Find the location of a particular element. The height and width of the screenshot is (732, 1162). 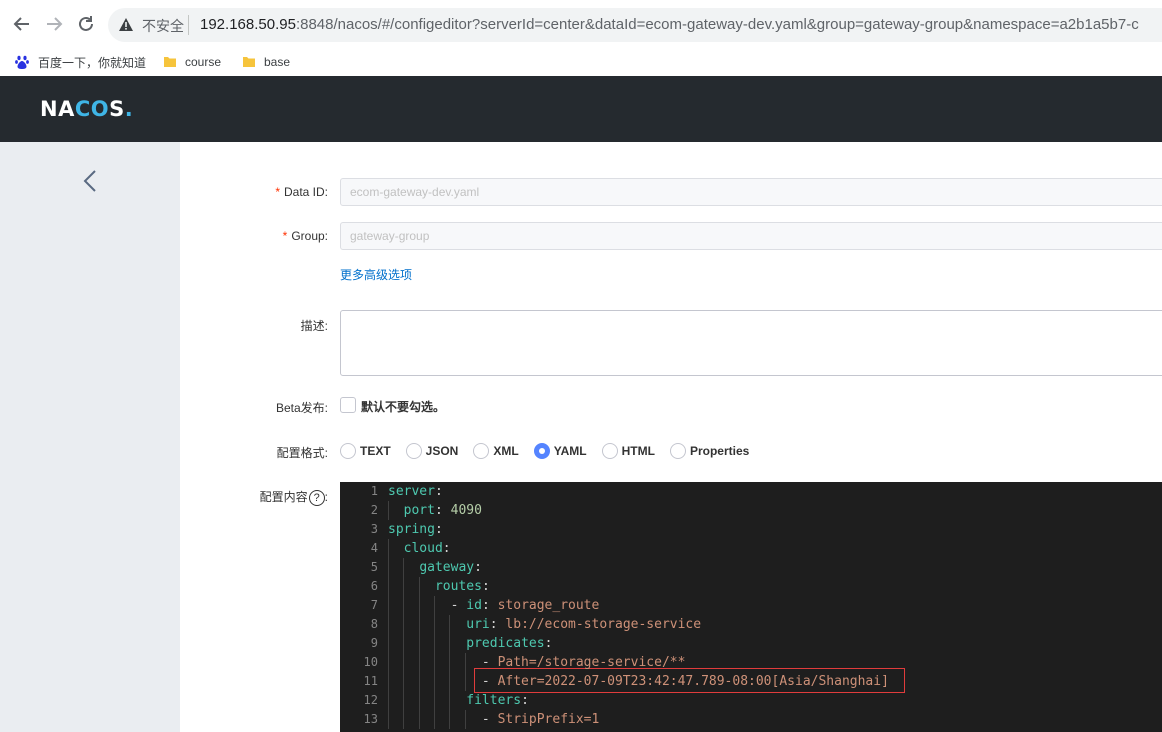

bookmark-base: base is located at coordinates (266, 62).